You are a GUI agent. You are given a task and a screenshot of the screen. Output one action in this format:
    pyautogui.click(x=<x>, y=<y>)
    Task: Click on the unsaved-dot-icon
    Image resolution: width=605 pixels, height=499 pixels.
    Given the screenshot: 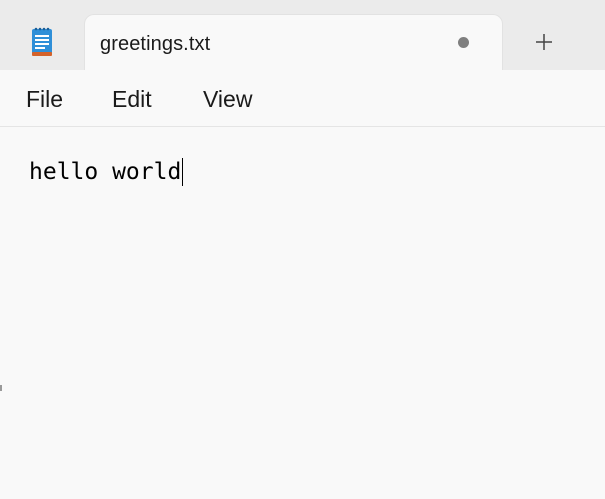 What is the action you would take?
    pyautogui.click(x=463, y=42)
    